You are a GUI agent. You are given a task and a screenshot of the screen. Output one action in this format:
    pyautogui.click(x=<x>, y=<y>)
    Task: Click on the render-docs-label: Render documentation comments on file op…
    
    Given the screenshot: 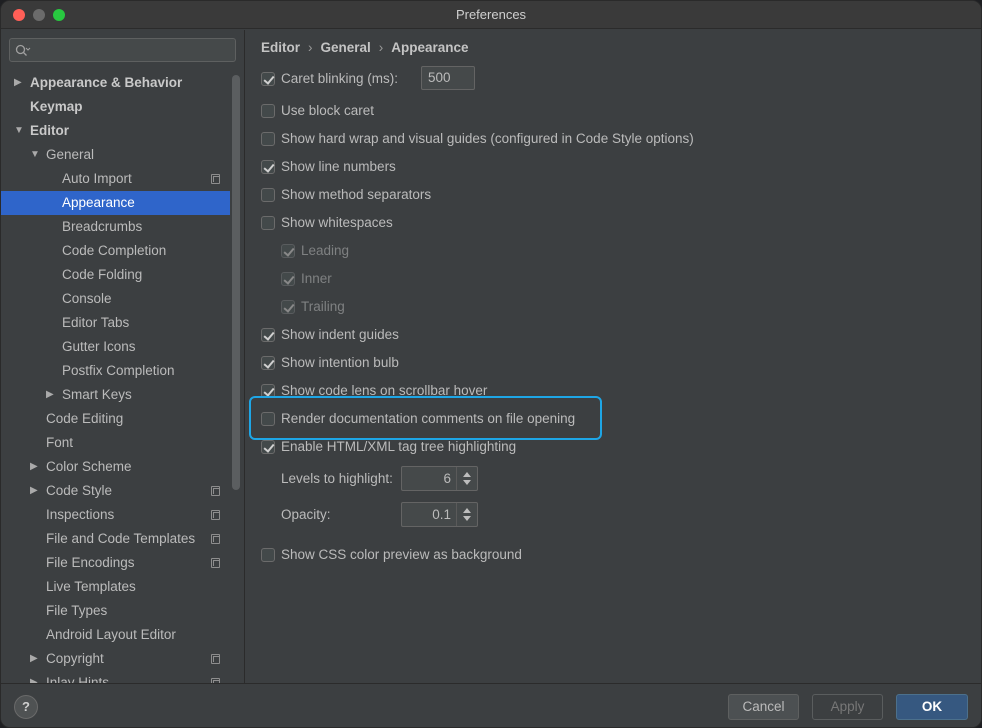 What is the action you would take?
    pyautogui.click(x=428, y=418)
    